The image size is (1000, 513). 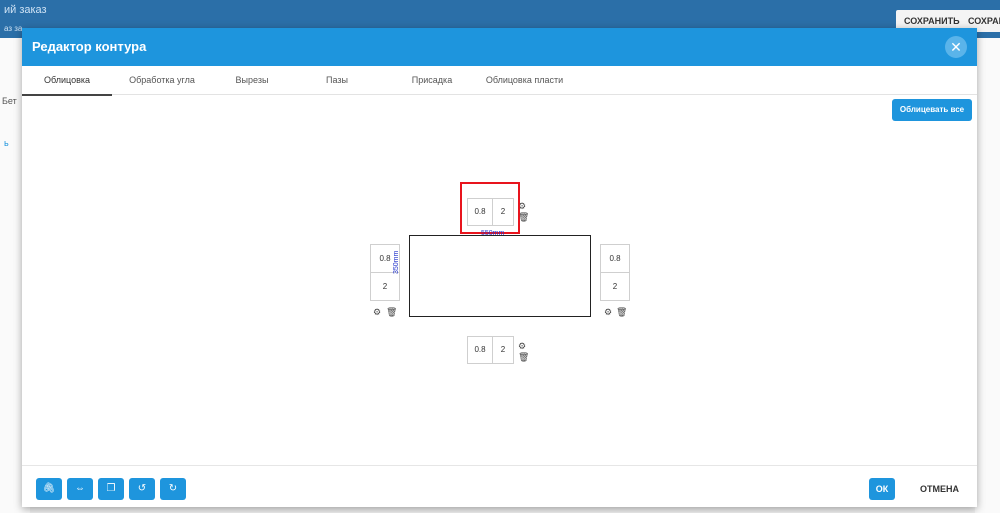 What do you see at coordinates (25, 10) in the screenshot?
I see `app-title: ий заказ` at bounding box center [25, 10].